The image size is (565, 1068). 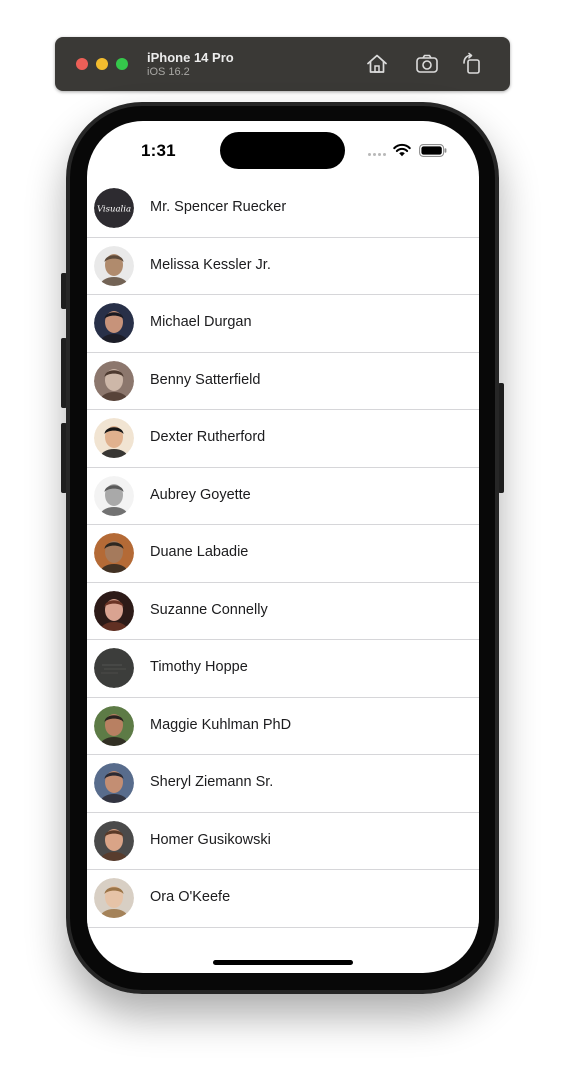 I want to click on contact-row: Sheryl Ziemann Sr., so click(x=283, y=784).